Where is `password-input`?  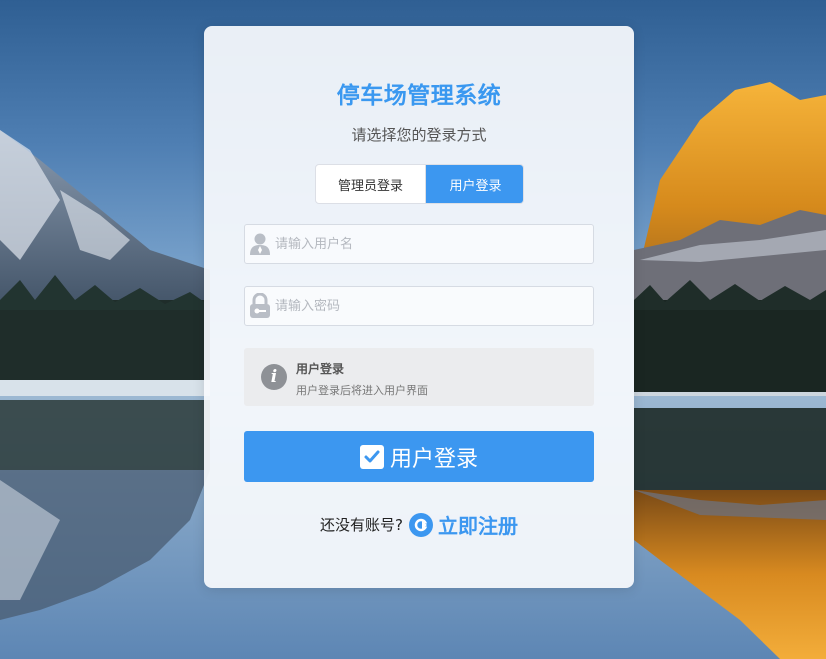
password-input is located at coordinates (434, 306).